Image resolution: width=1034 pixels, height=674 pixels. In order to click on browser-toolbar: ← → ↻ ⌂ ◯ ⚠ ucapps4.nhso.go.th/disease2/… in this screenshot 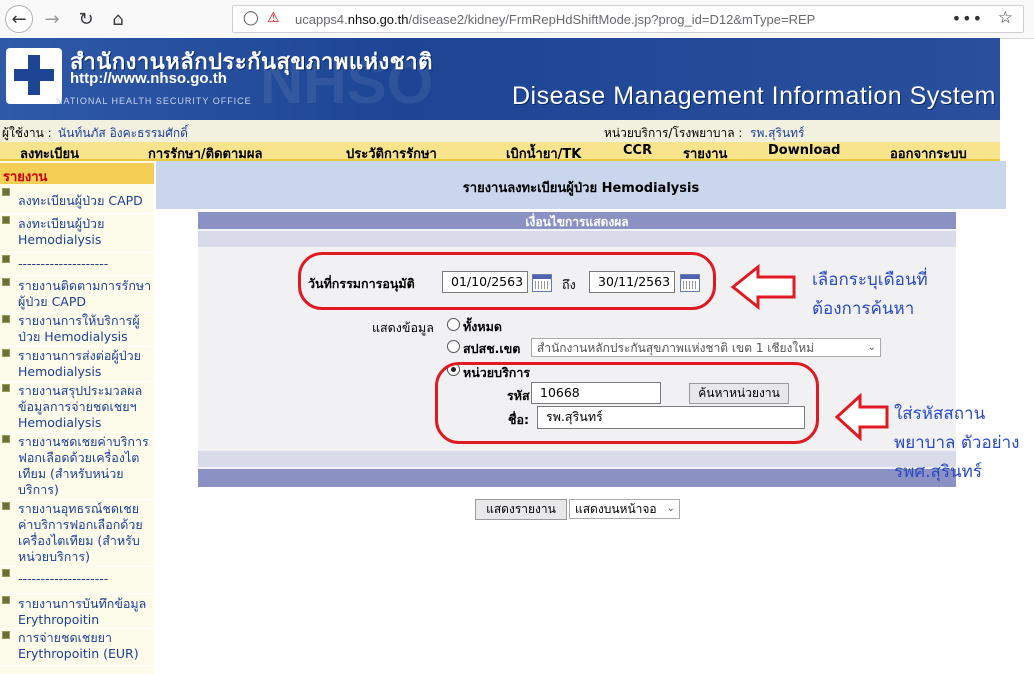, I will do `click(517, 19)`.